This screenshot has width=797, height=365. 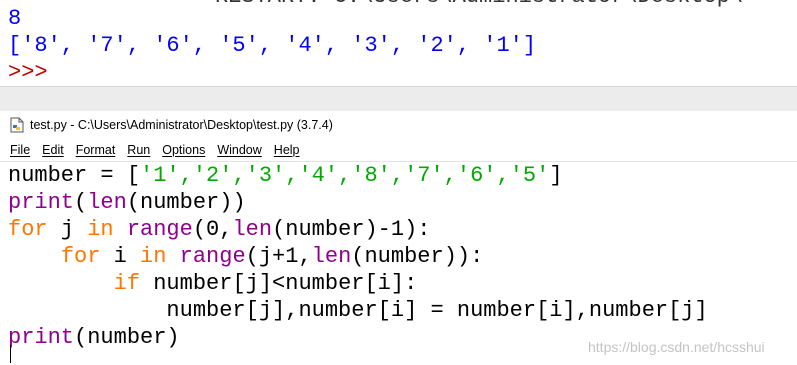 I want to click on menu-bar: File Edit Format Run Options Window Help, so click(x=398, y=150).